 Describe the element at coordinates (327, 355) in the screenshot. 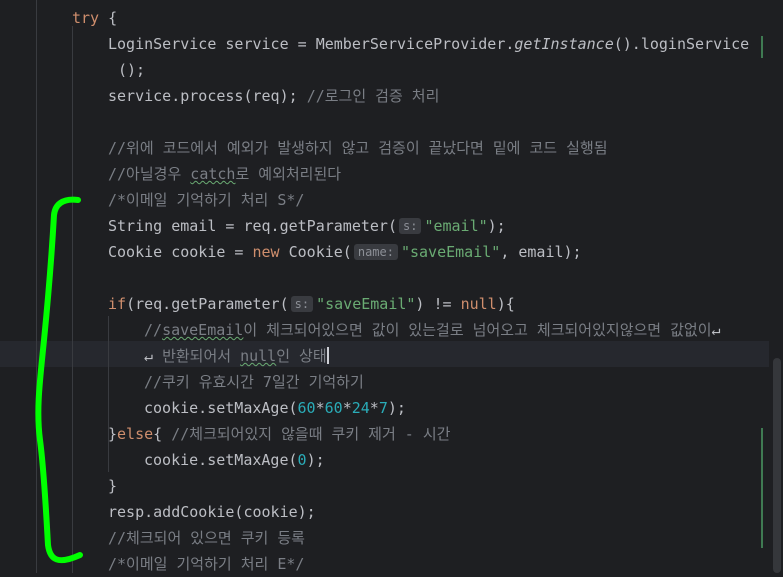

I see `text-caret` at that location.